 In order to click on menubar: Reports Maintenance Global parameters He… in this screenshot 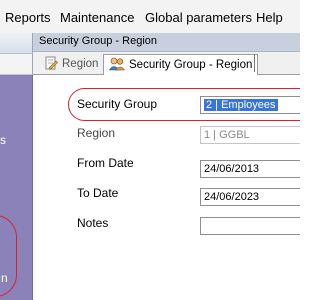, I will do `click(150, 17)`.